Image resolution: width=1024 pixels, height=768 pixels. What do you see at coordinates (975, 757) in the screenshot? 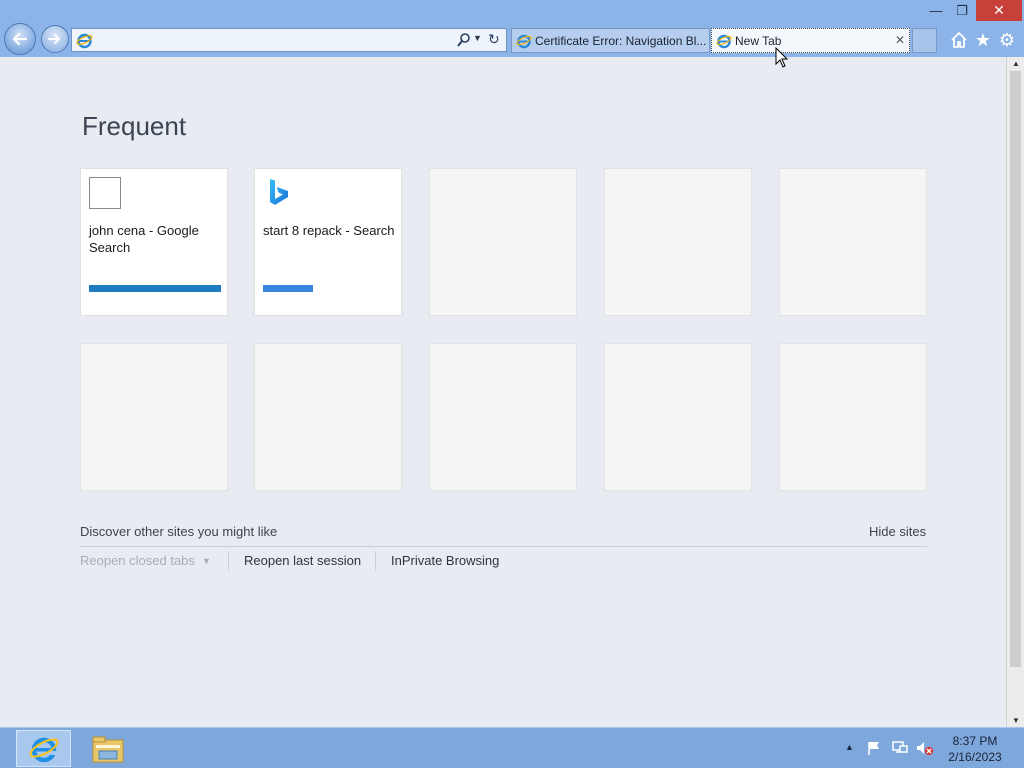
I see `clock-date: 2/16/2023` at bounding box center [975, 757].